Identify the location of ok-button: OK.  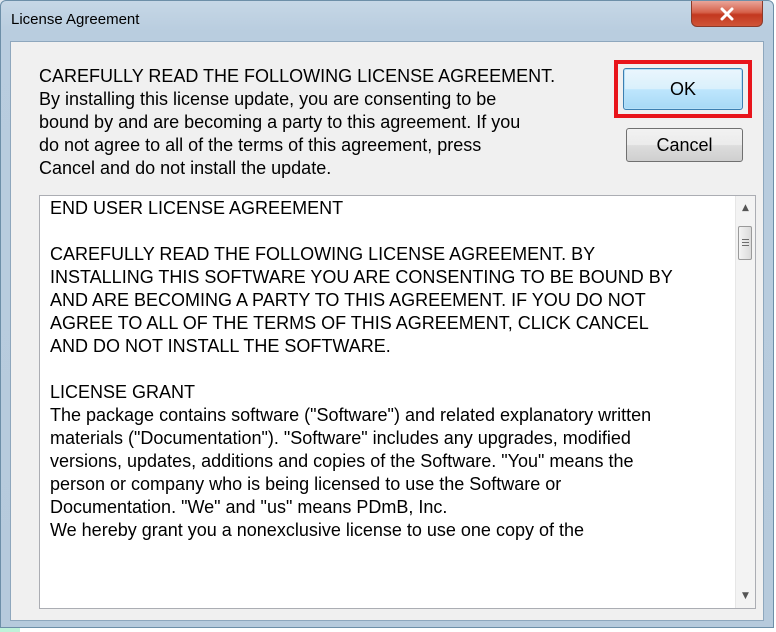
(683, 89).